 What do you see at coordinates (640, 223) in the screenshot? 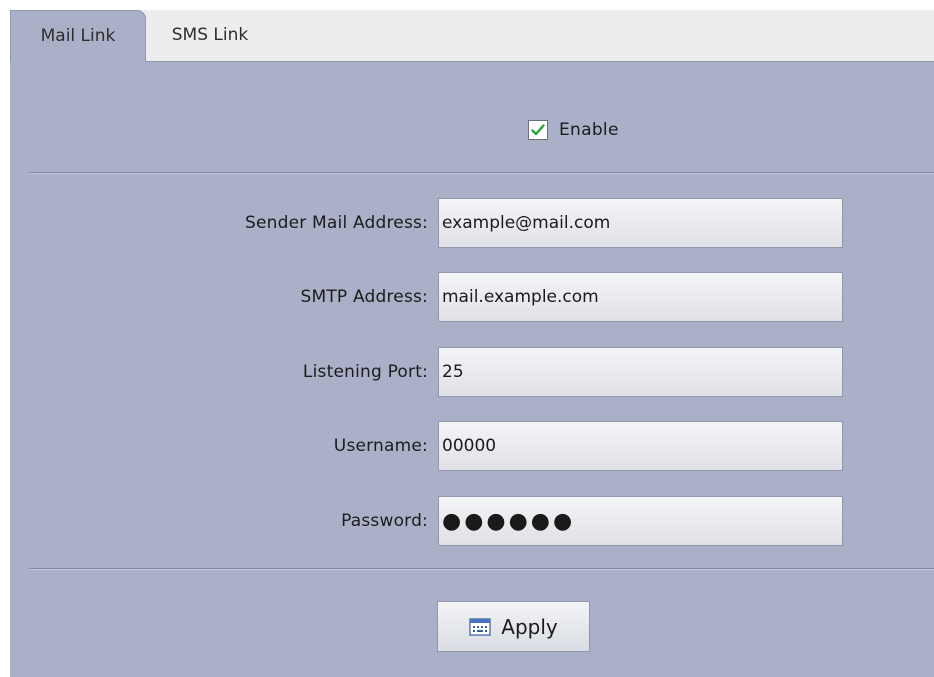
I see `sender-mail-address-input` at bounding box center [640, 223].